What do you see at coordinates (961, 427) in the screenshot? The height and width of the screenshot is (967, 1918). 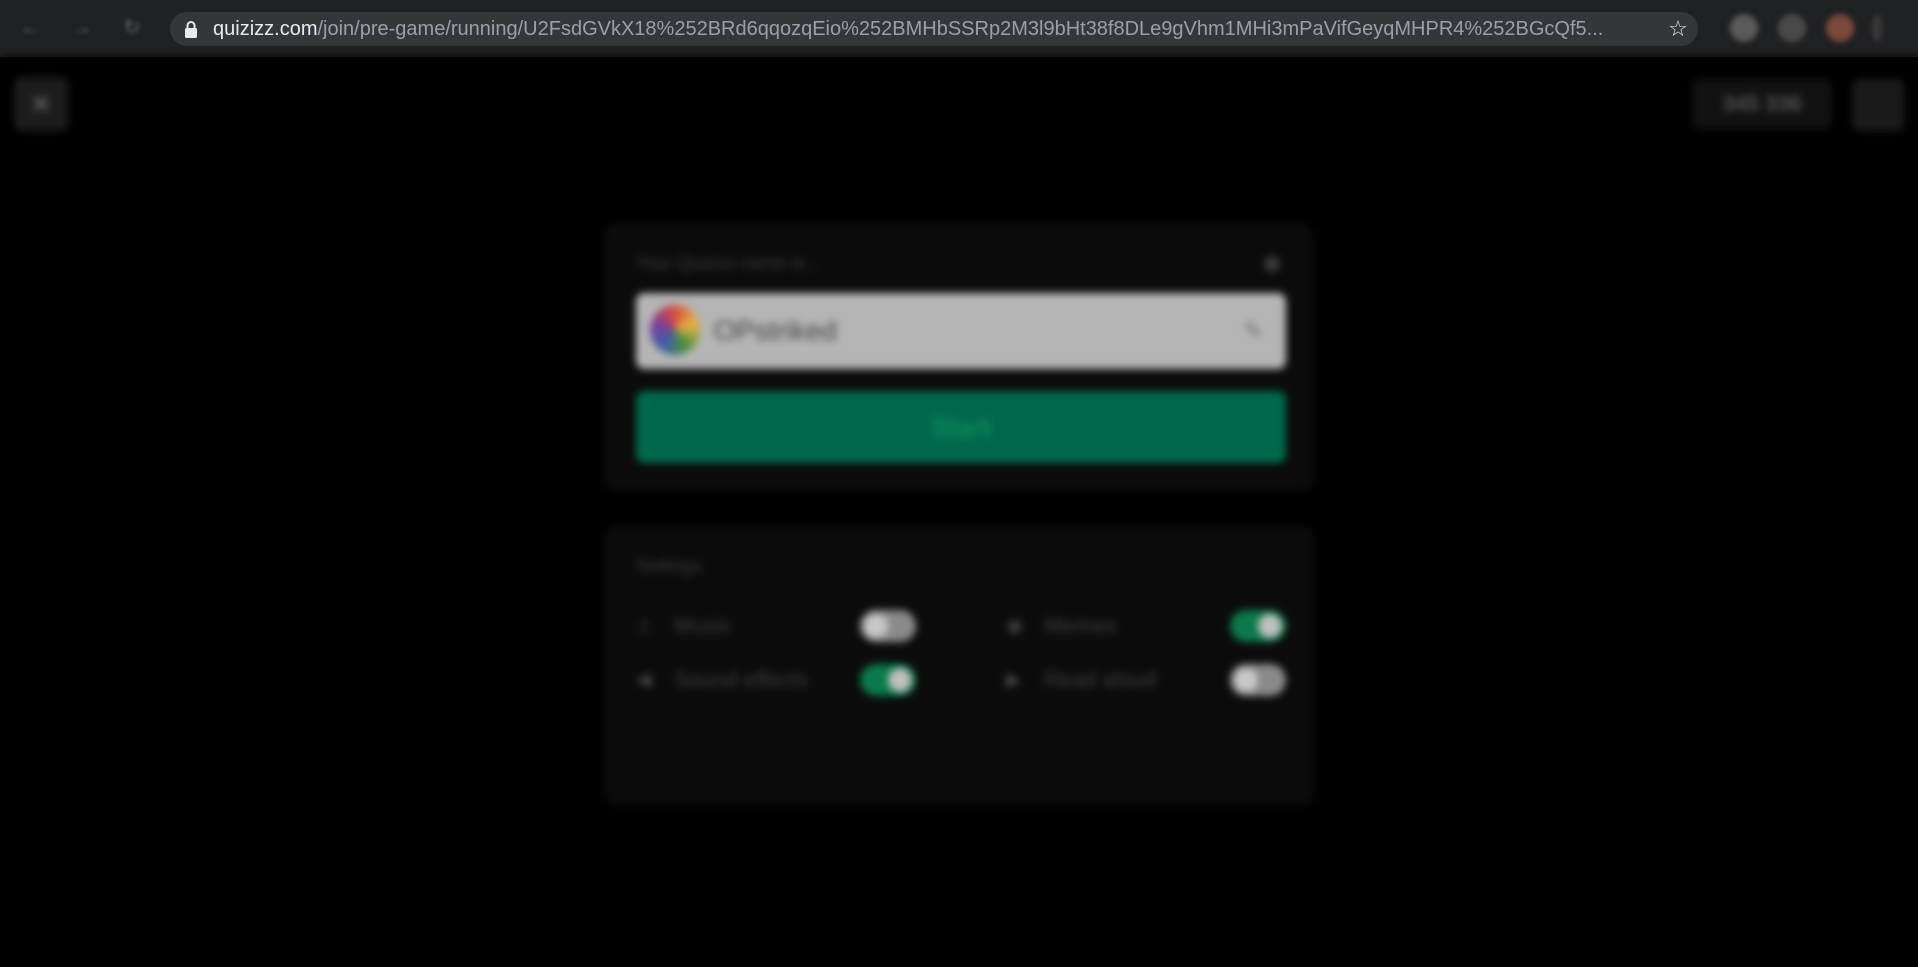 I see `start-button: Start` at bounding box center [961, 427].